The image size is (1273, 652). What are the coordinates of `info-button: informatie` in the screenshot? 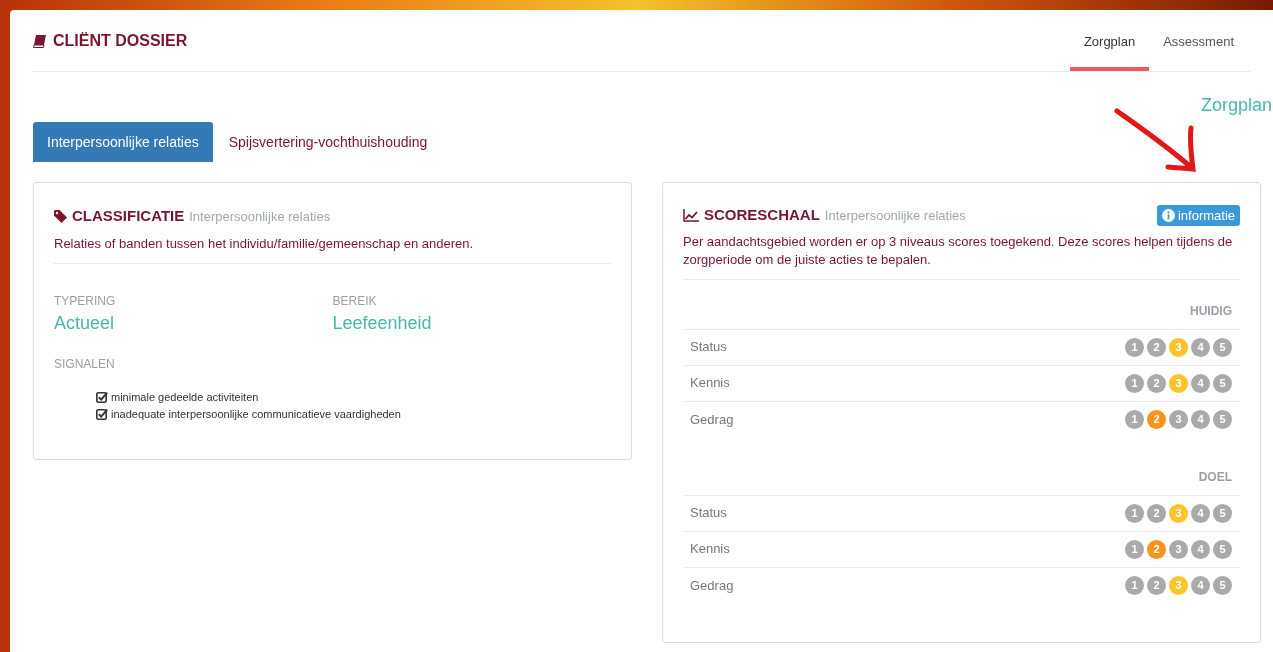 It's located at (1198, 215).